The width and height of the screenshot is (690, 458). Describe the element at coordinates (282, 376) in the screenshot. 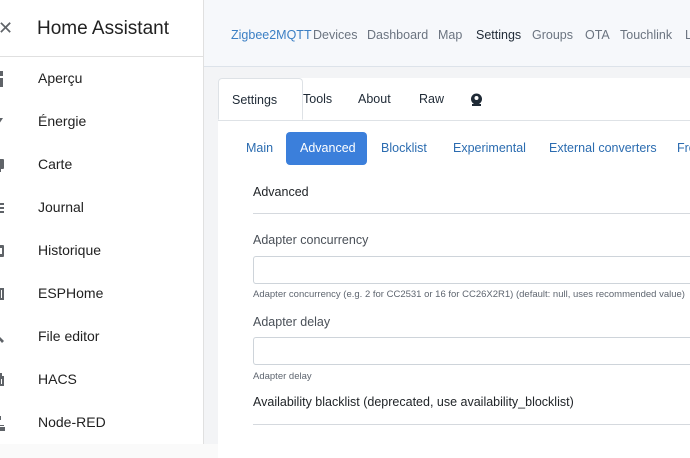

I see `adapter-delay-help: Adapter delay` at that location.